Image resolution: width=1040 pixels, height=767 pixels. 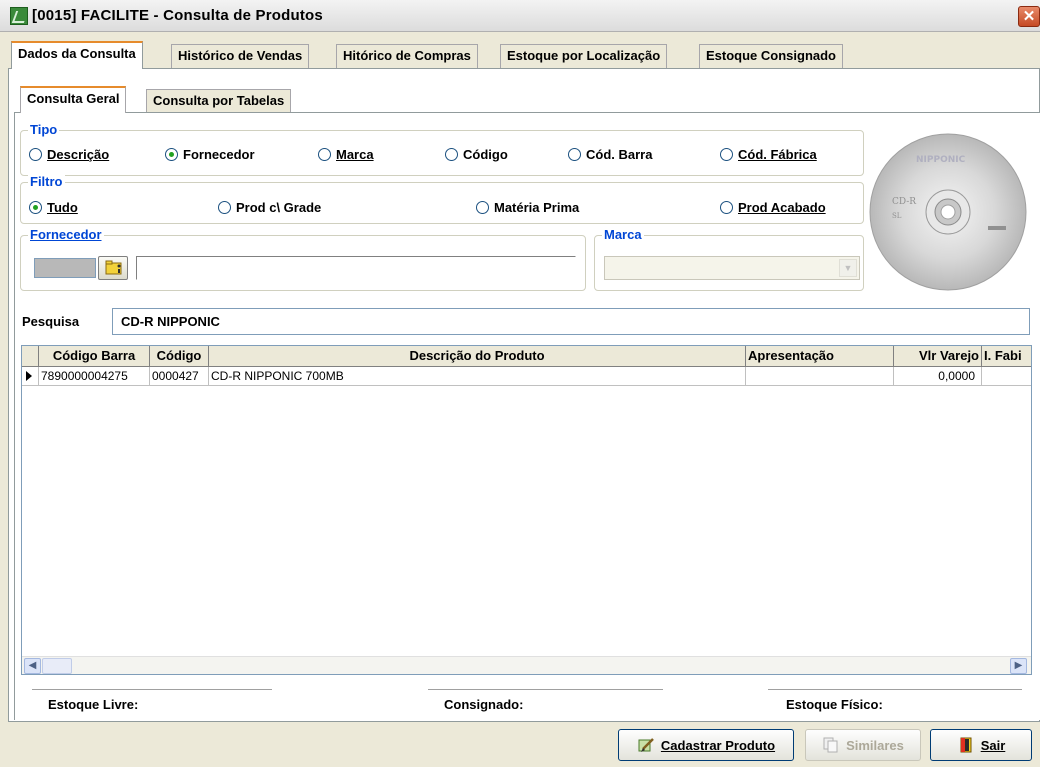 I want to click on svg-text: NIPPONIC, so click(x=941, y=160).